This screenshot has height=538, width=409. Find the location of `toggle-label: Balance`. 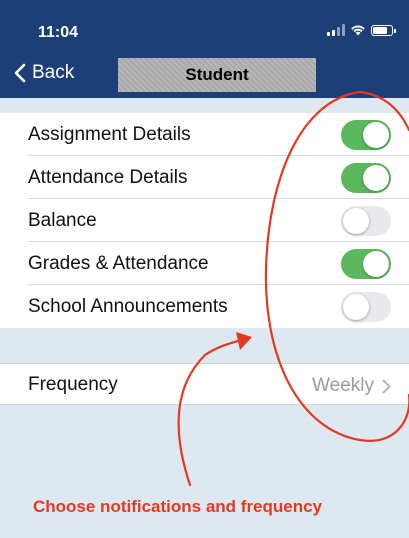

toggle-label: Balance is located at coordinates (62, 220).